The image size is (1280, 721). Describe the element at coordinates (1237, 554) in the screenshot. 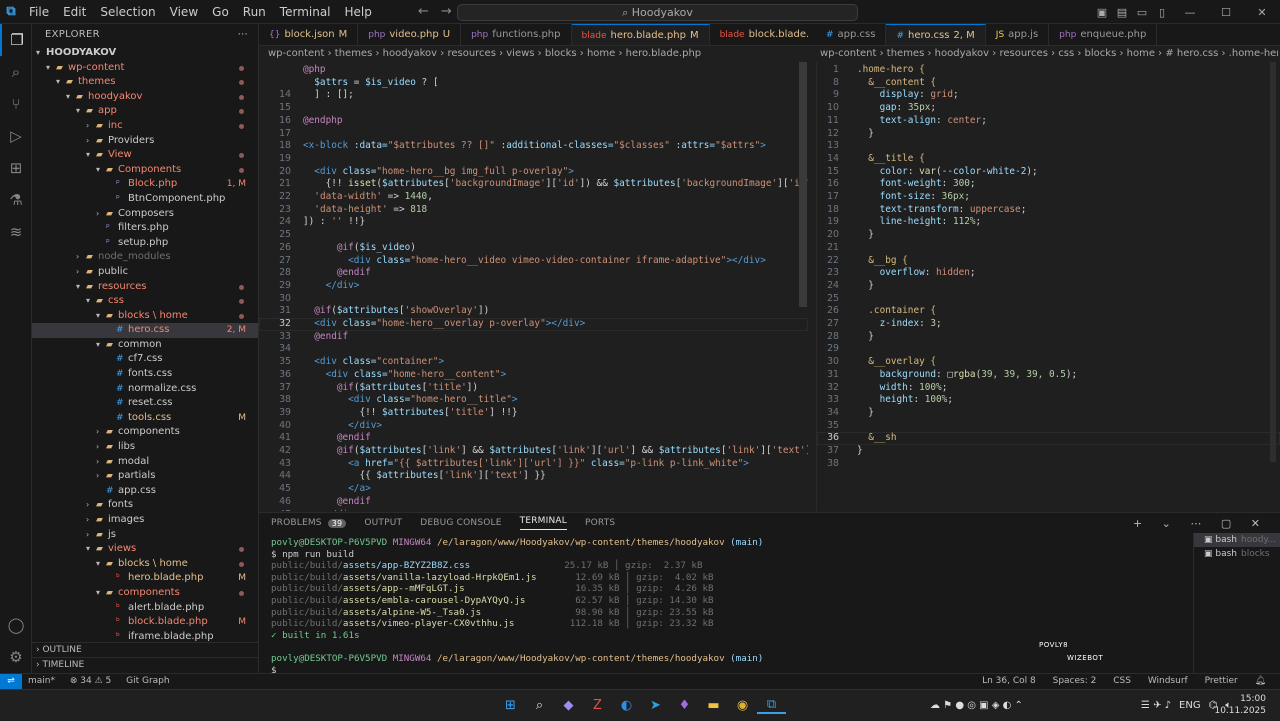

I see `terminal-instance: ▣ bash blocks` at that location.